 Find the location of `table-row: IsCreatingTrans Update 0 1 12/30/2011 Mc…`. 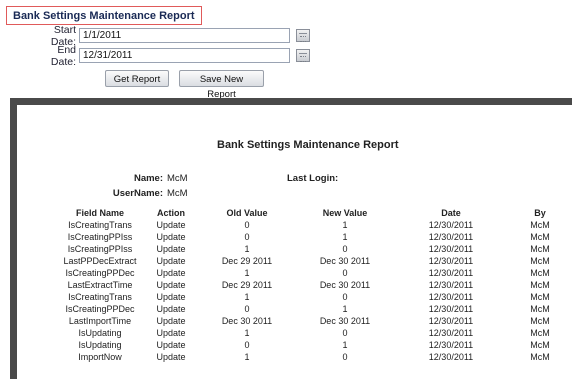

table-row: IsCreatingTrans Update 0 1 12/30/2011 Mc… is located at coordinates (314, 225).